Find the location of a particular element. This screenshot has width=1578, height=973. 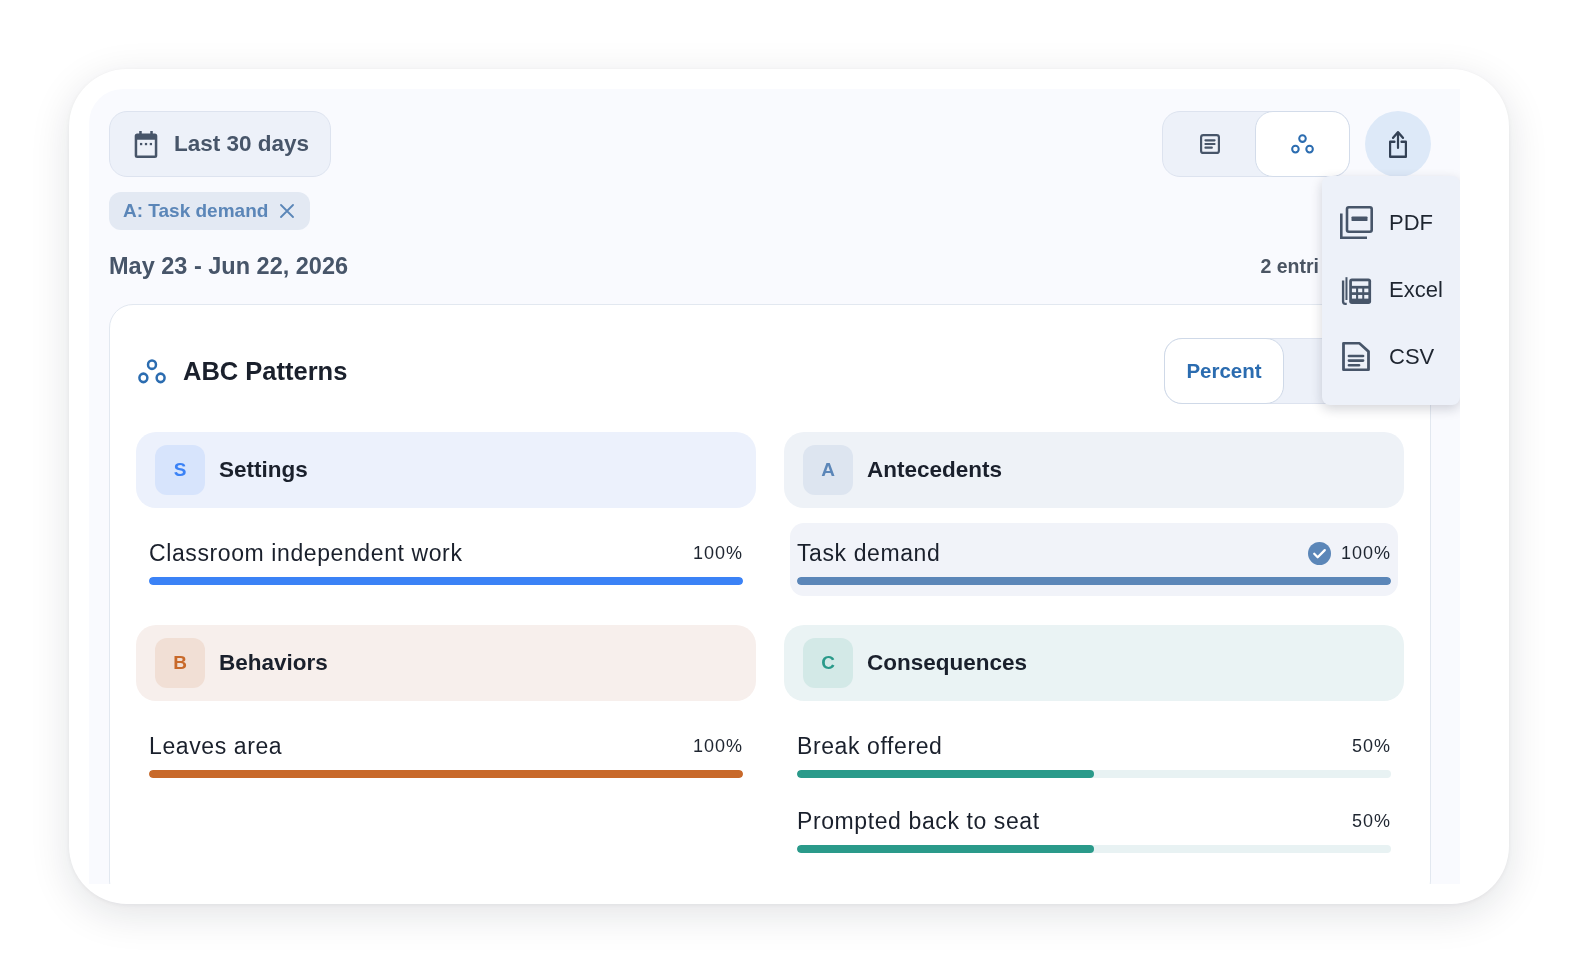

date-filter-button: Last 30 days is located at coordinates (220, 144).